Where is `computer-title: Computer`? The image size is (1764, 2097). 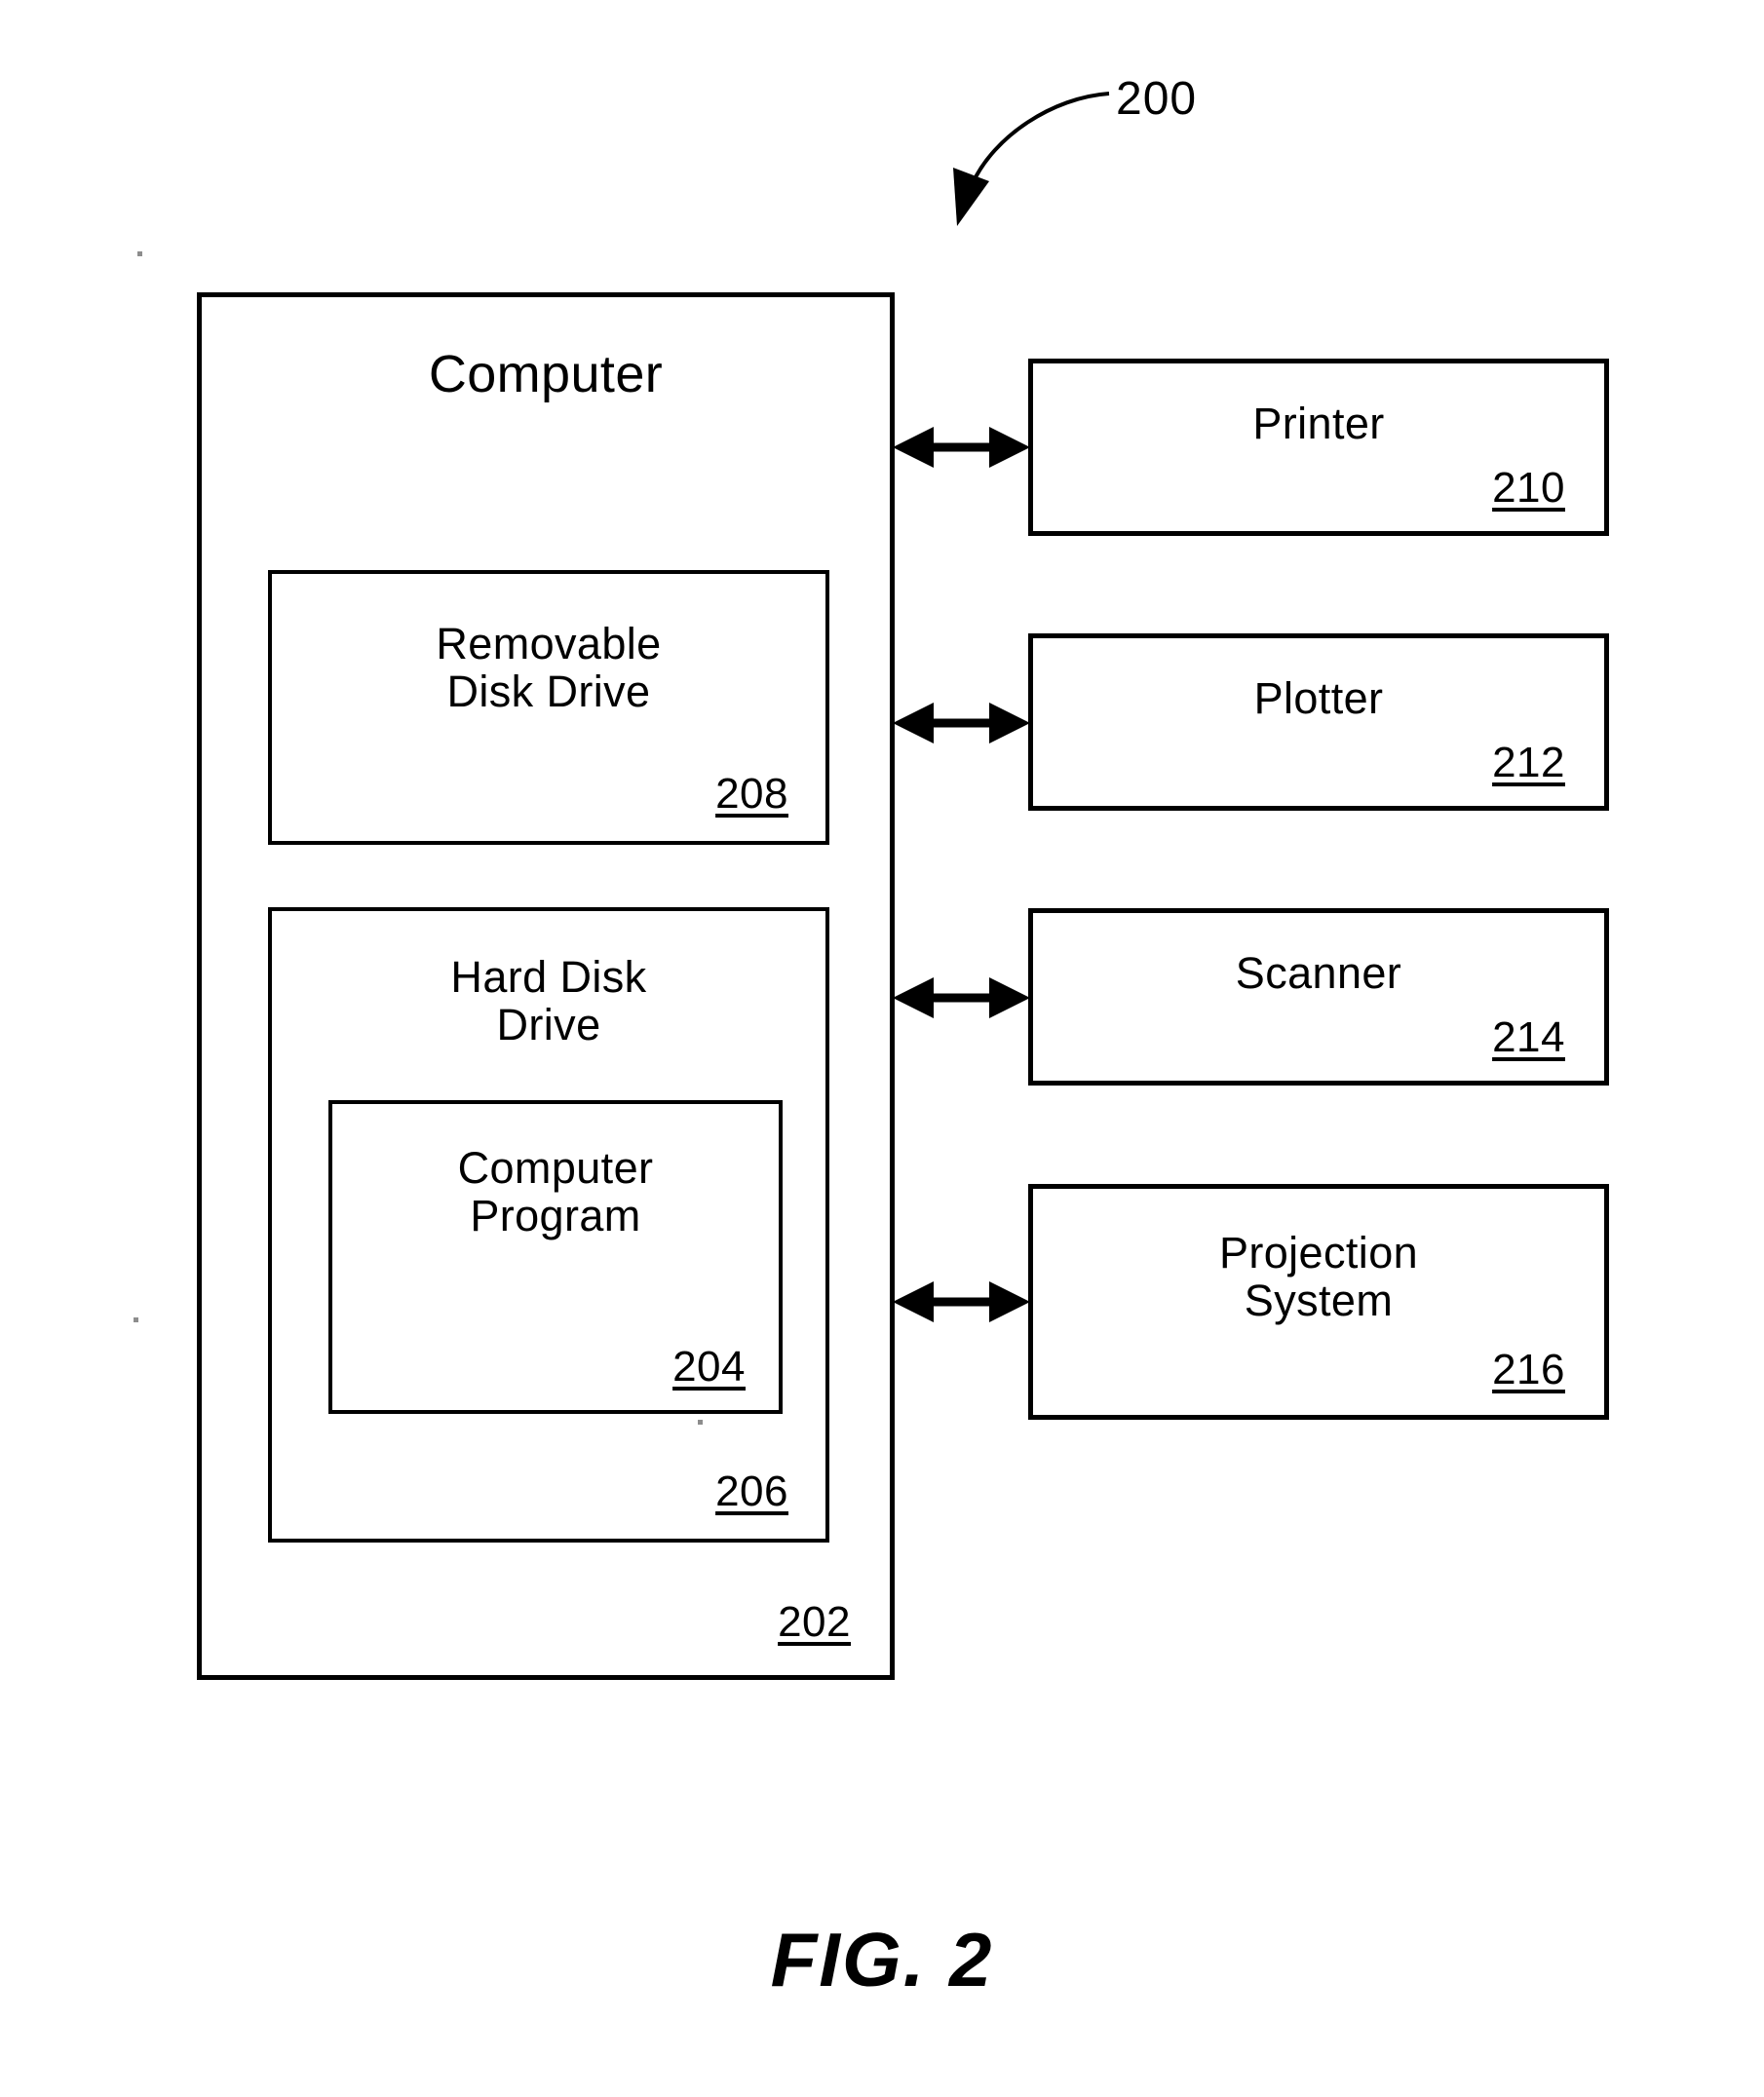 computer-title: Computer is located at coordinates (546, 374).